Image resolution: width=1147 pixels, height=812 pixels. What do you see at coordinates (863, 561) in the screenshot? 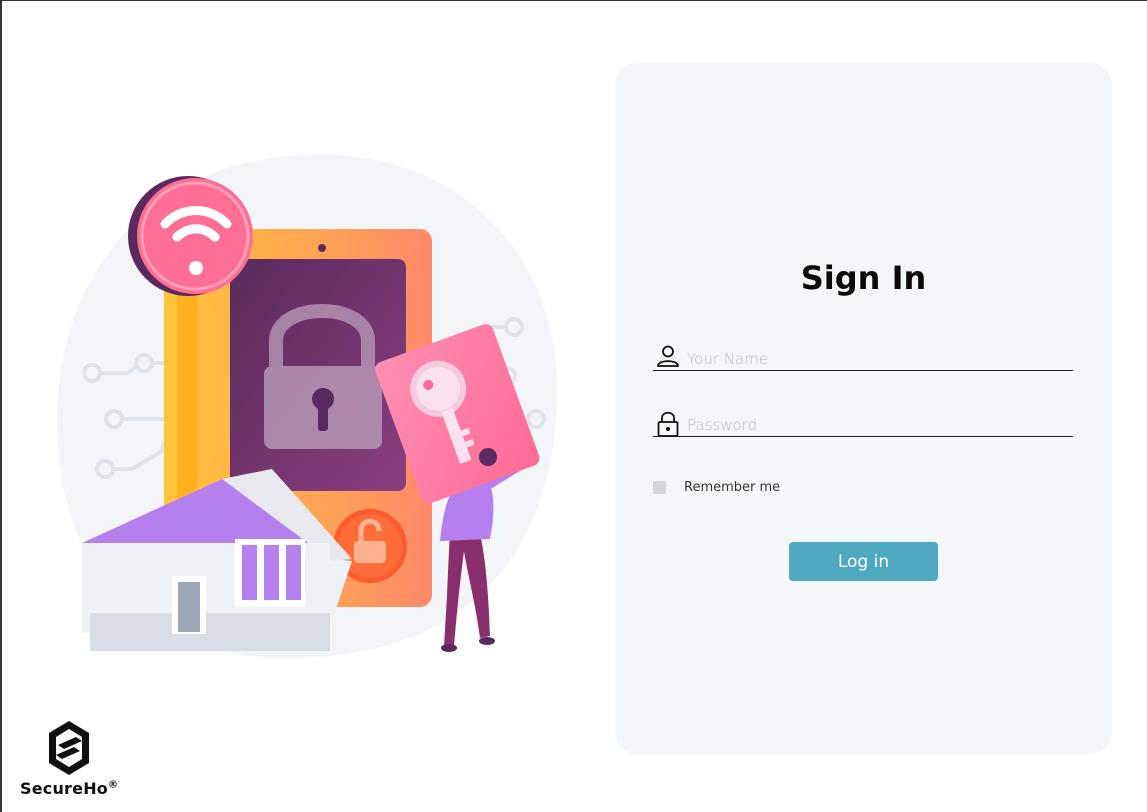
I see `login-button: Log in` at bounding box center [863, 561].